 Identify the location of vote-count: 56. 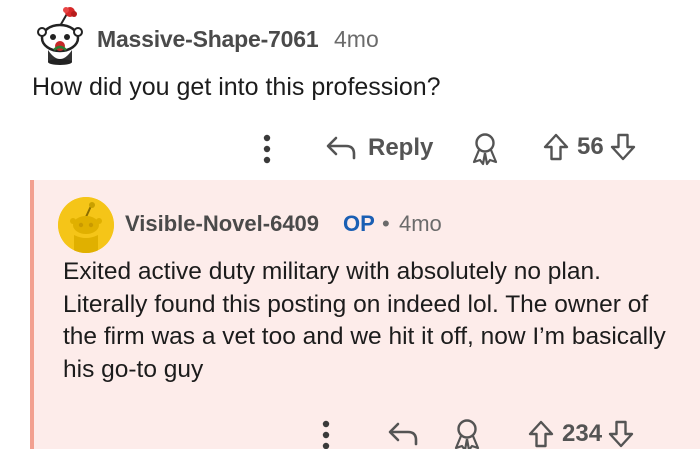
(590, 146).